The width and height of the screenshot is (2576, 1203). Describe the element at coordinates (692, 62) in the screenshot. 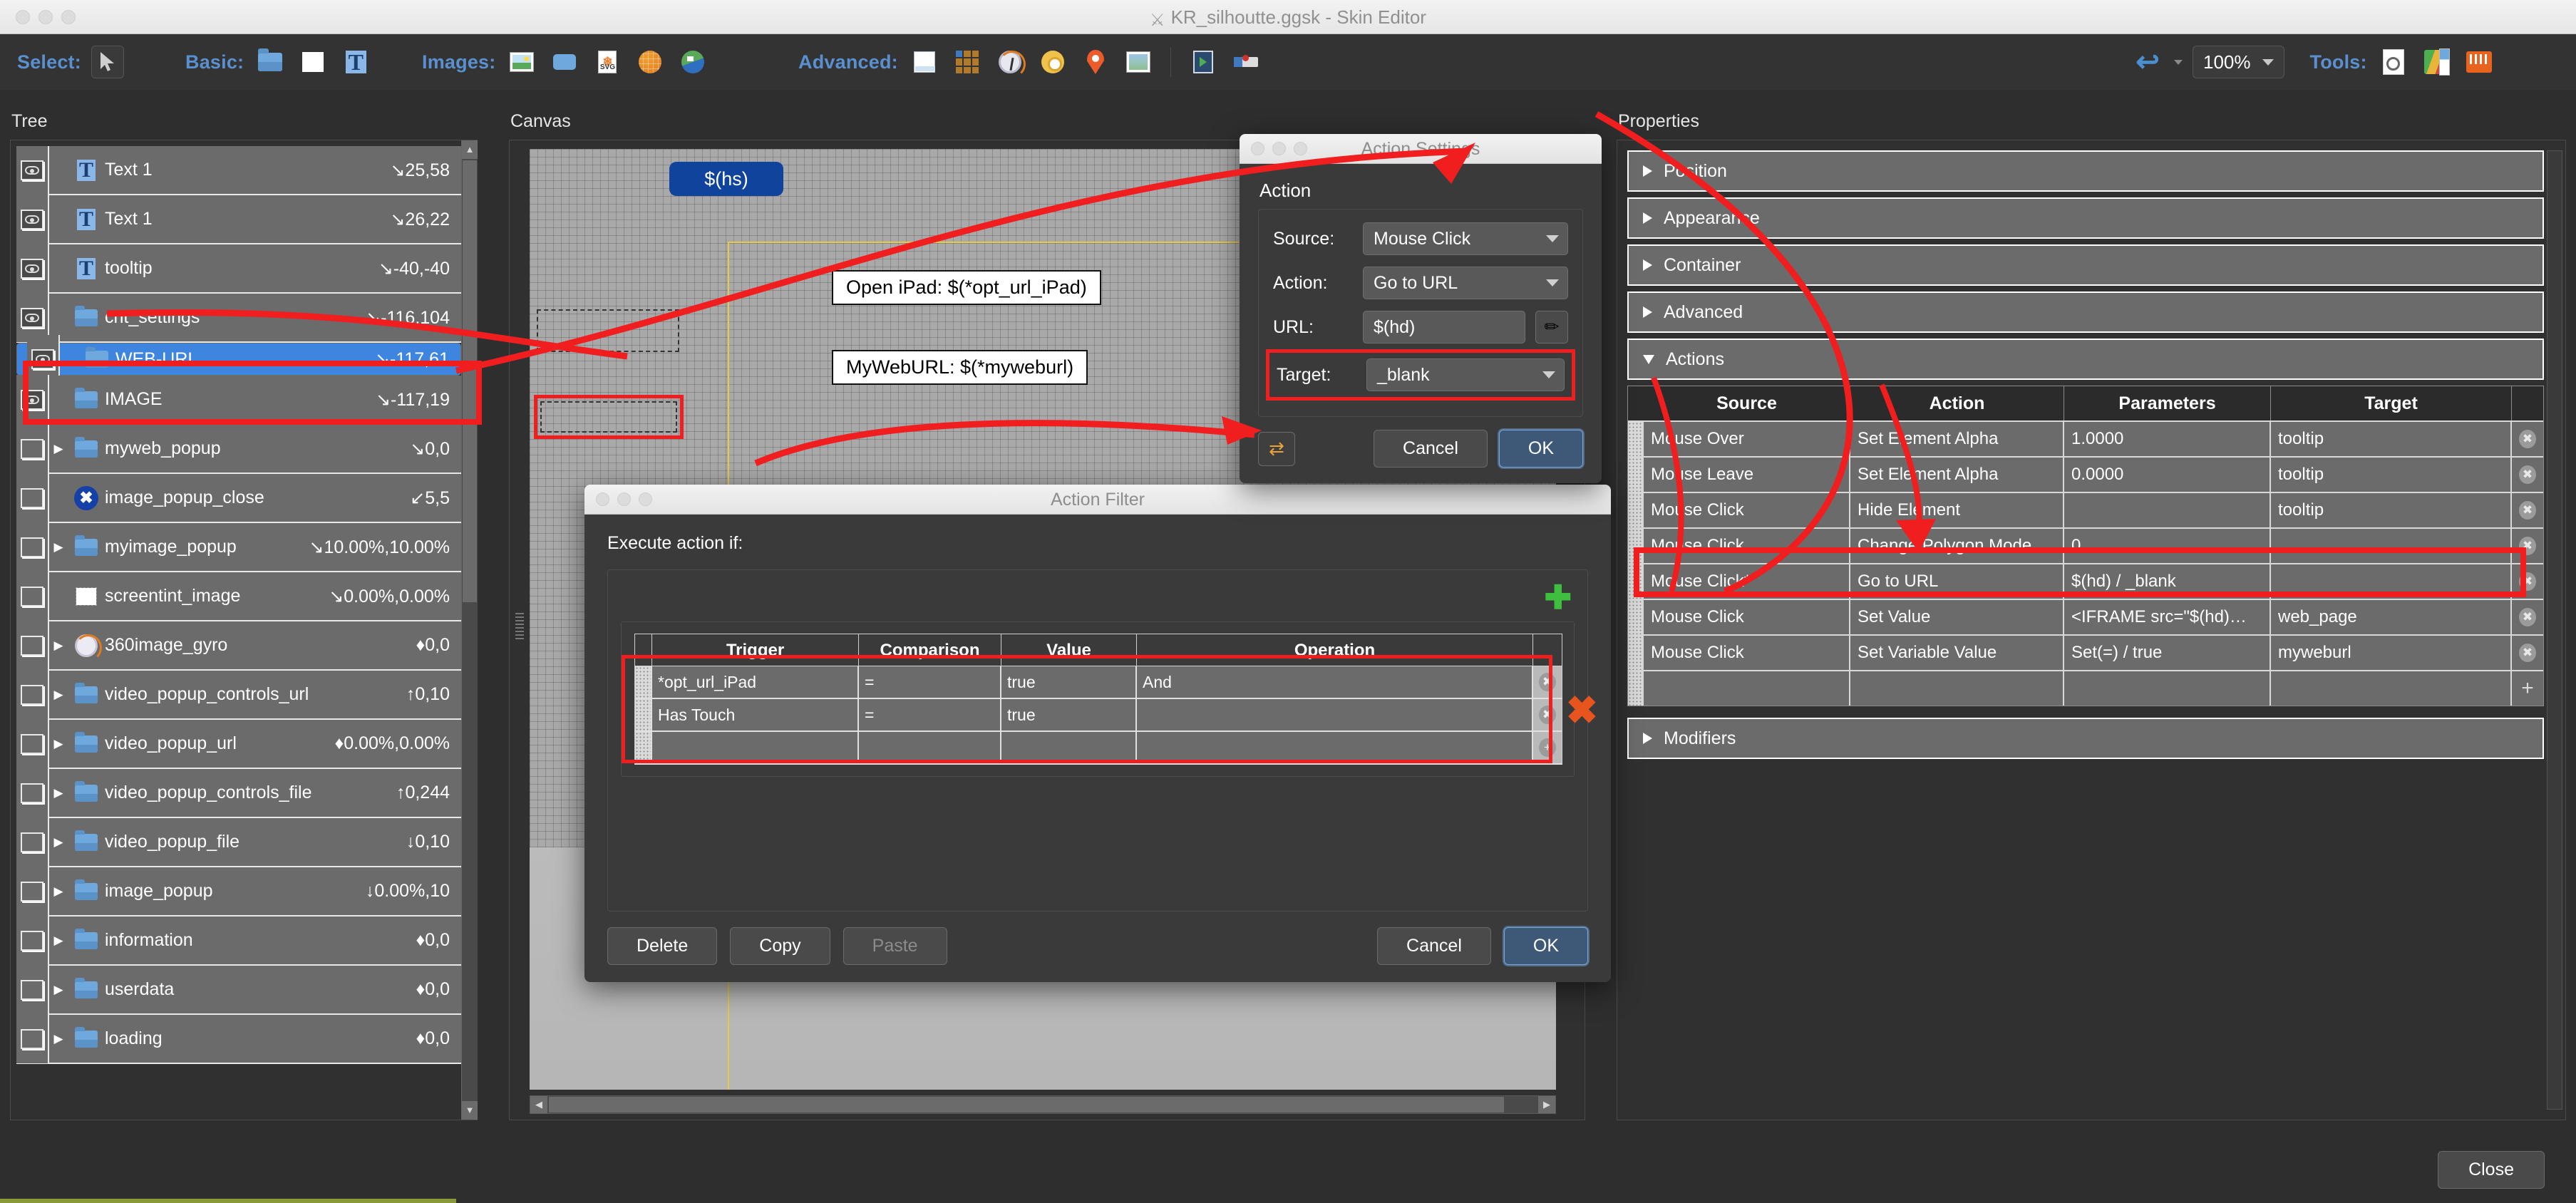

I see `map-globe-icon` at that location.